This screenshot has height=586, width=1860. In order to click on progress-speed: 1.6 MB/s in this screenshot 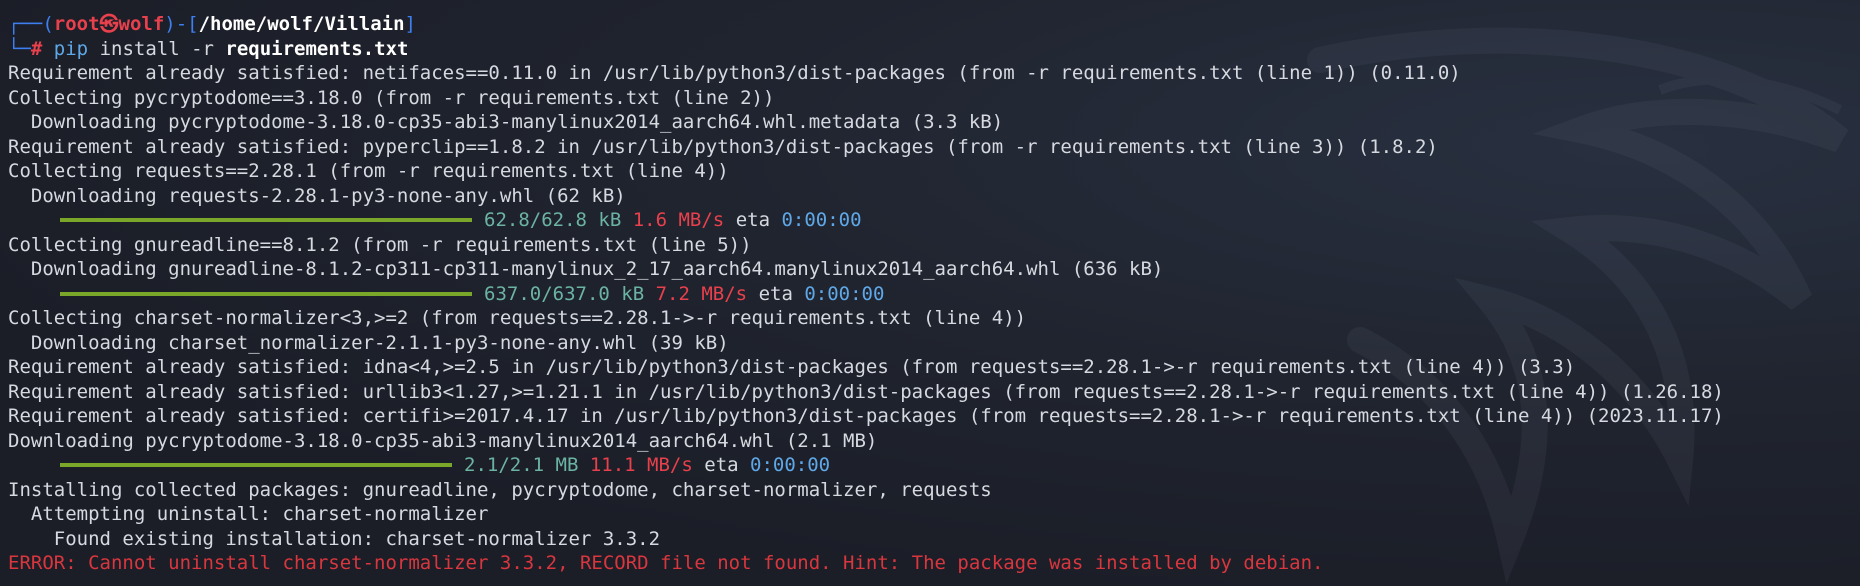, I will do `click(678, 220)`.